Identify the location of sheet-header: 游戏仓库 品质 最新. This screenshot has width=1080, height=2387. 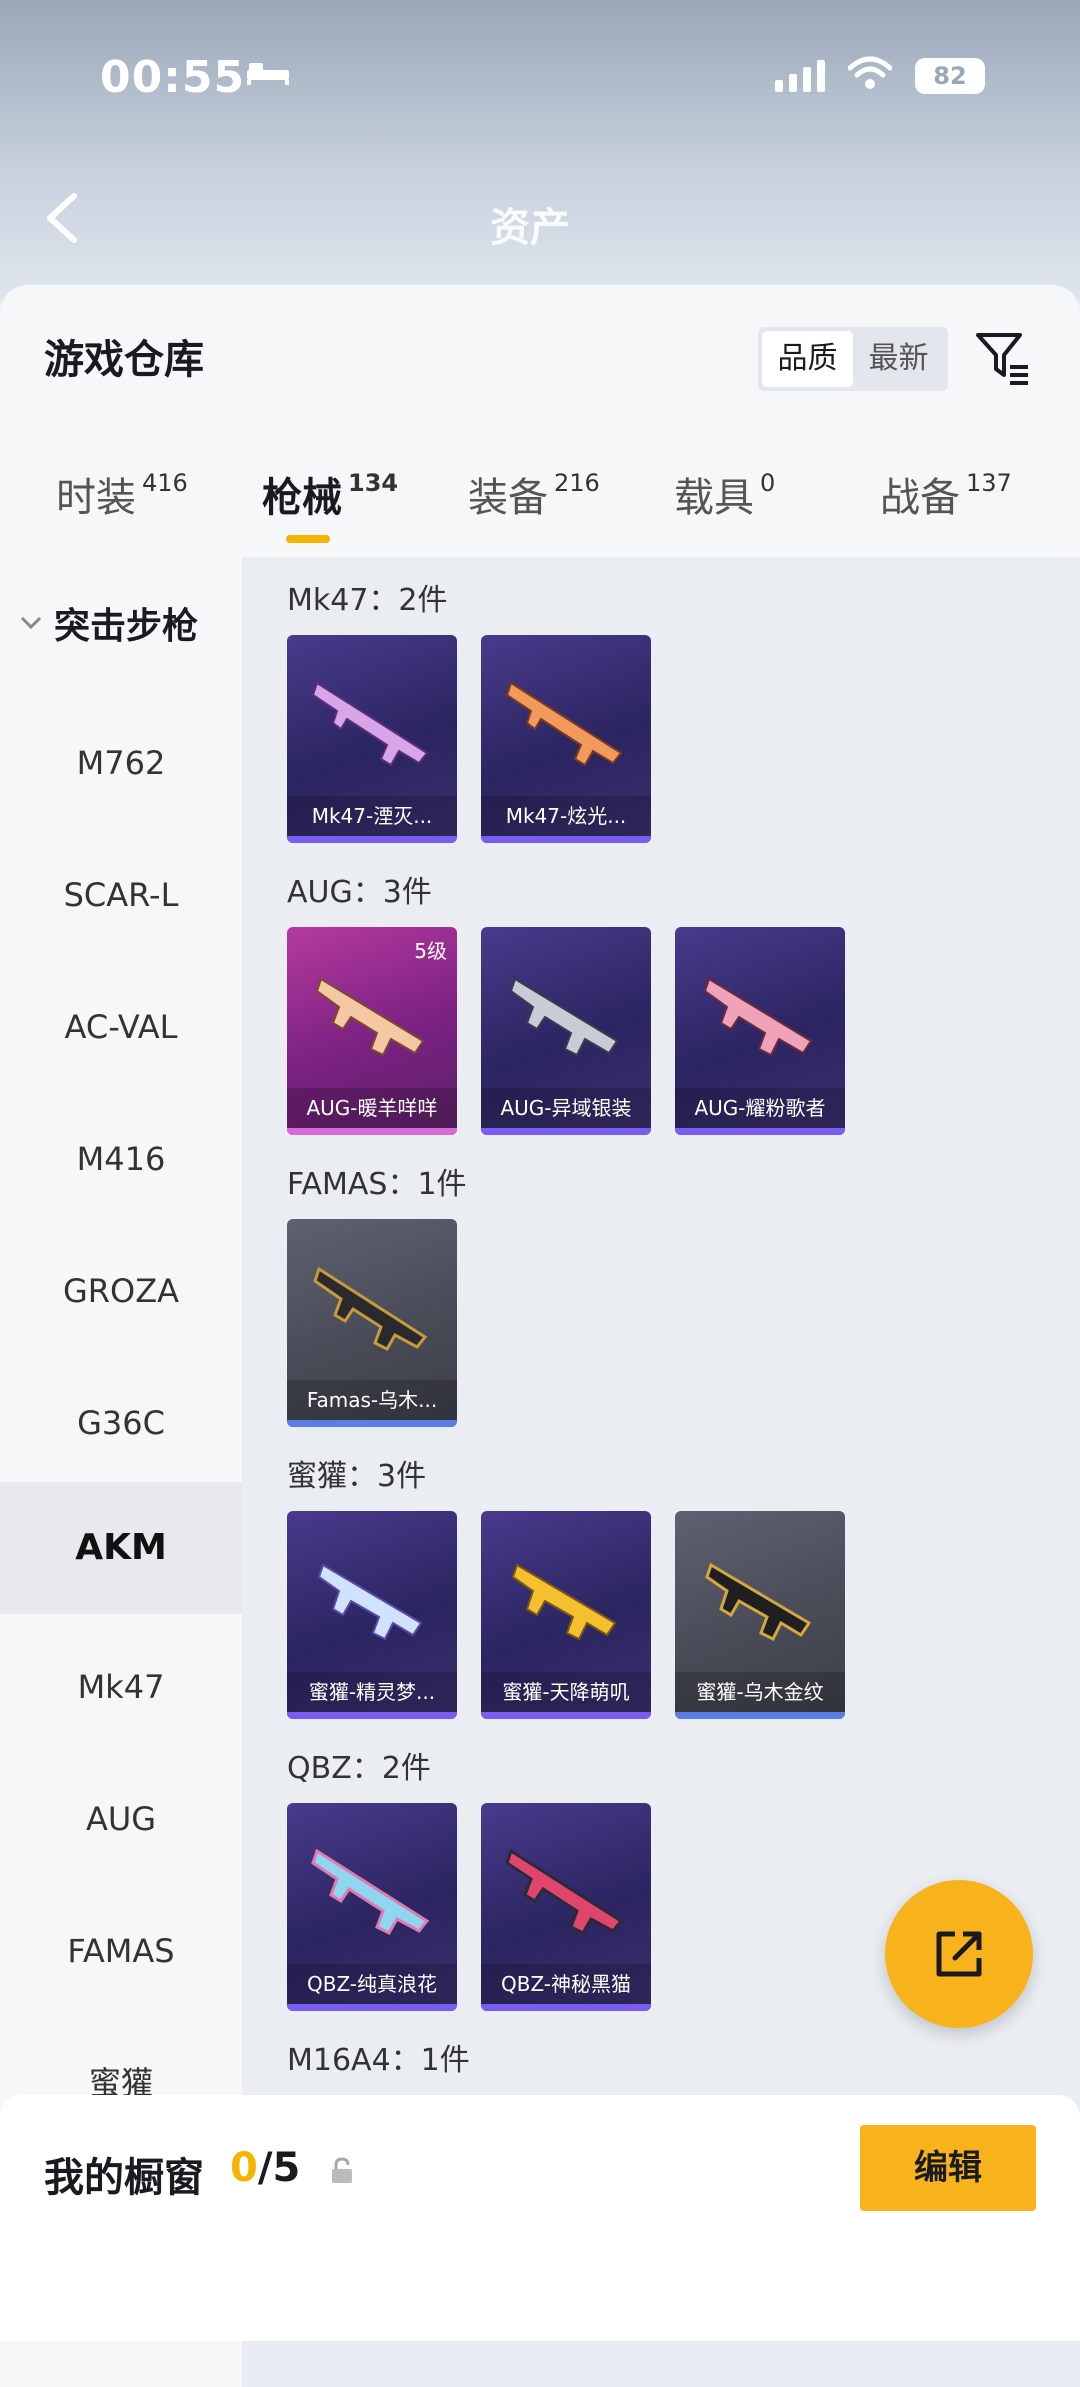
(540, 340).